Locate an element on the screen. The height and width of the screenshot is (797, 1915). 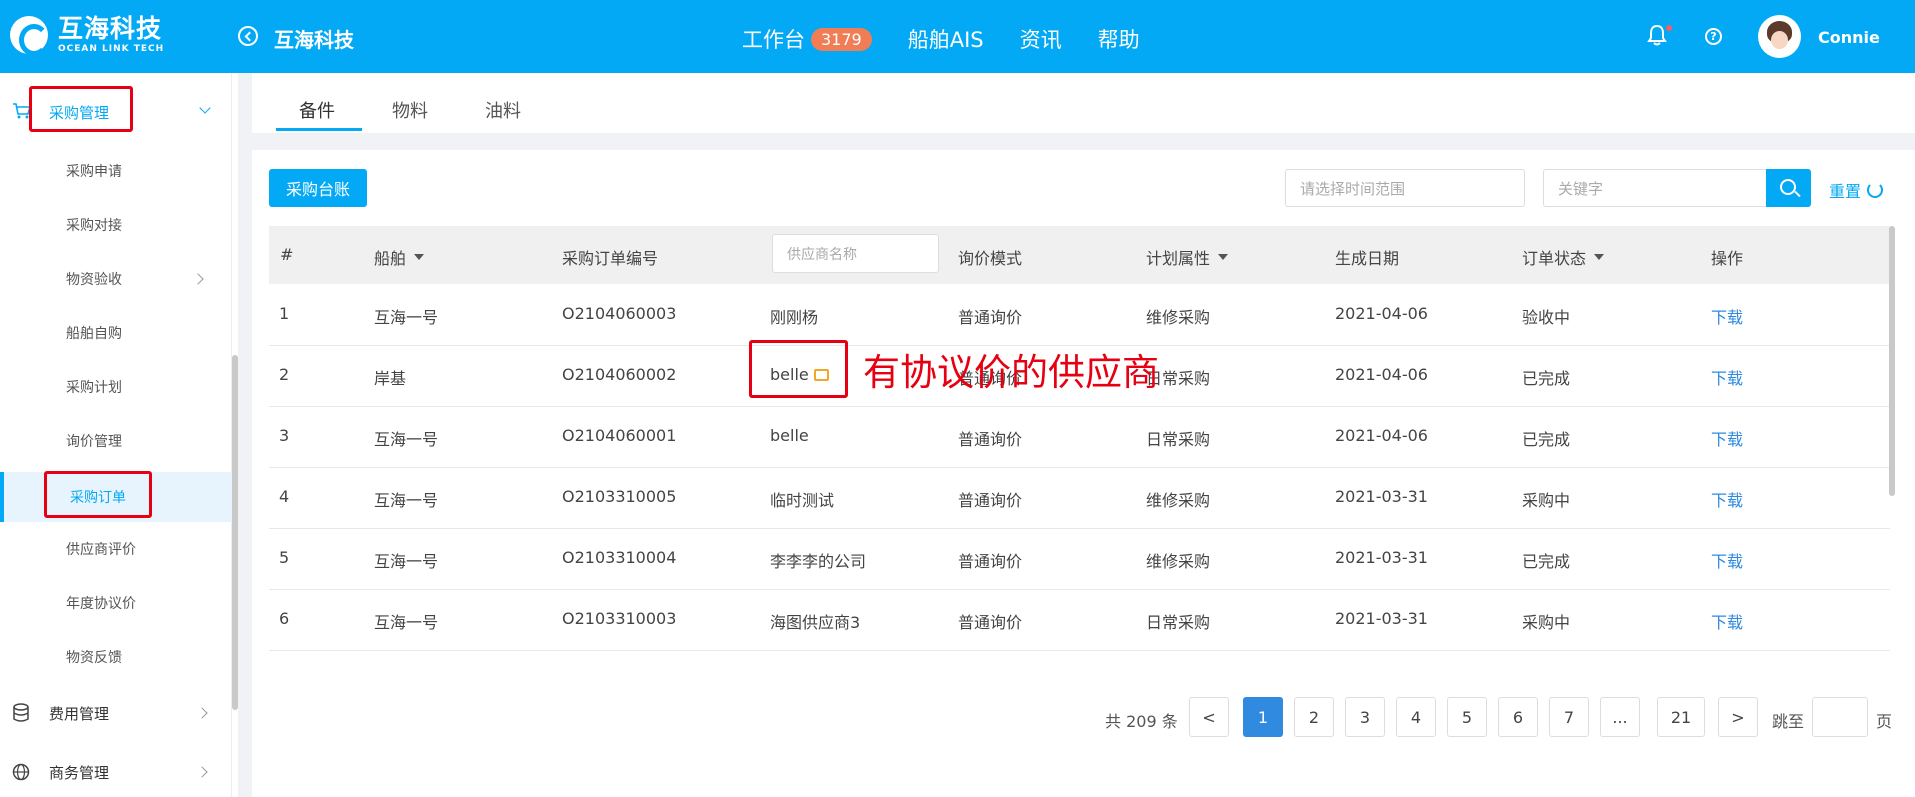
cell-index: 3 is located at coordinates (284, 435).